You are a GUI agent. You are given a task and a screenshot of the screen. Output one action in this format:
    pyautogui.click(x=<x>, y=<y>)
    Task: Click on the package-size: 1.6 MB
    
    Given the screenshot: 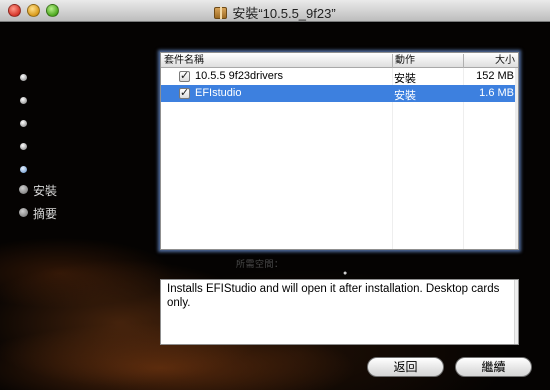 What is the action you would take?
    pyautogui.click(x=496, y=93)
    